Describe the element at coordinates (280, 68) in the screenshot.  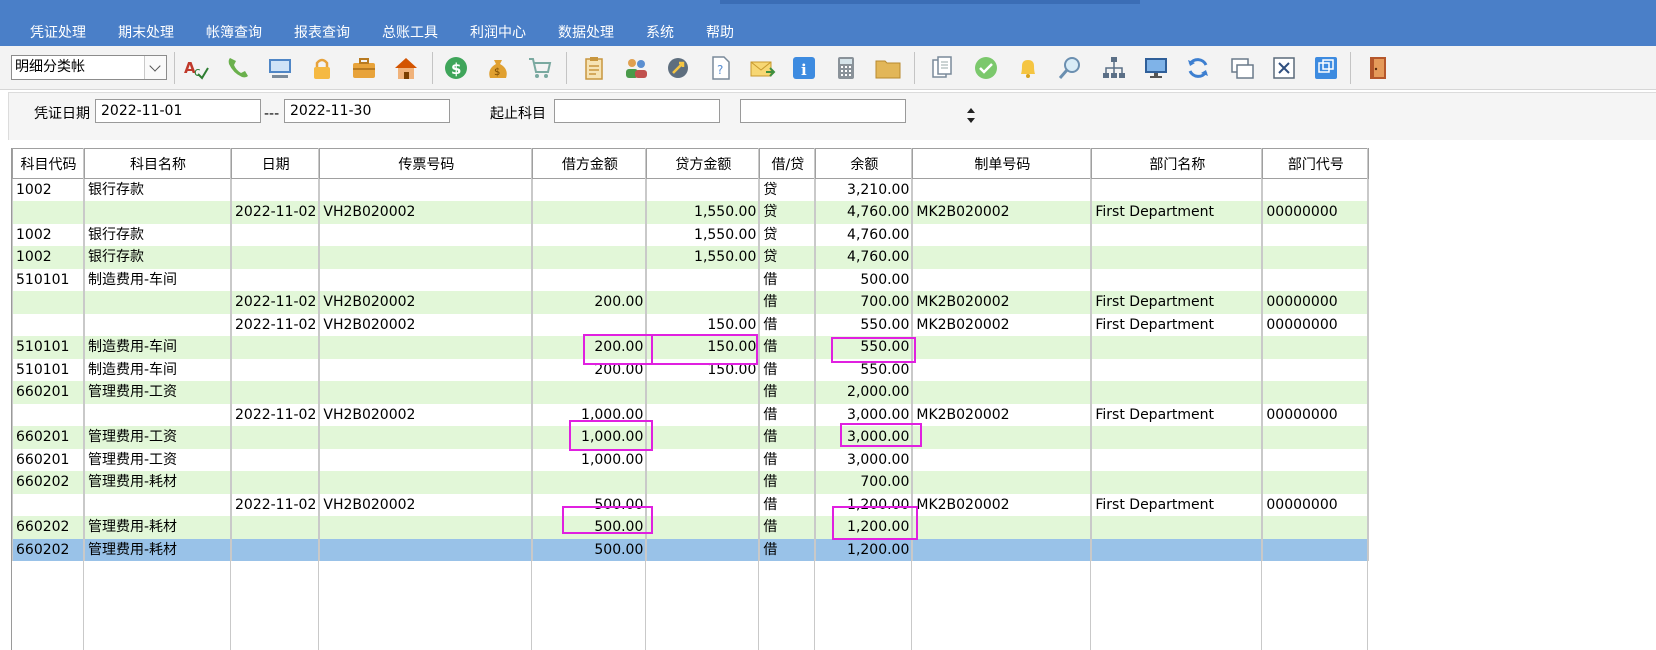
I see `computer-icon` at that location.